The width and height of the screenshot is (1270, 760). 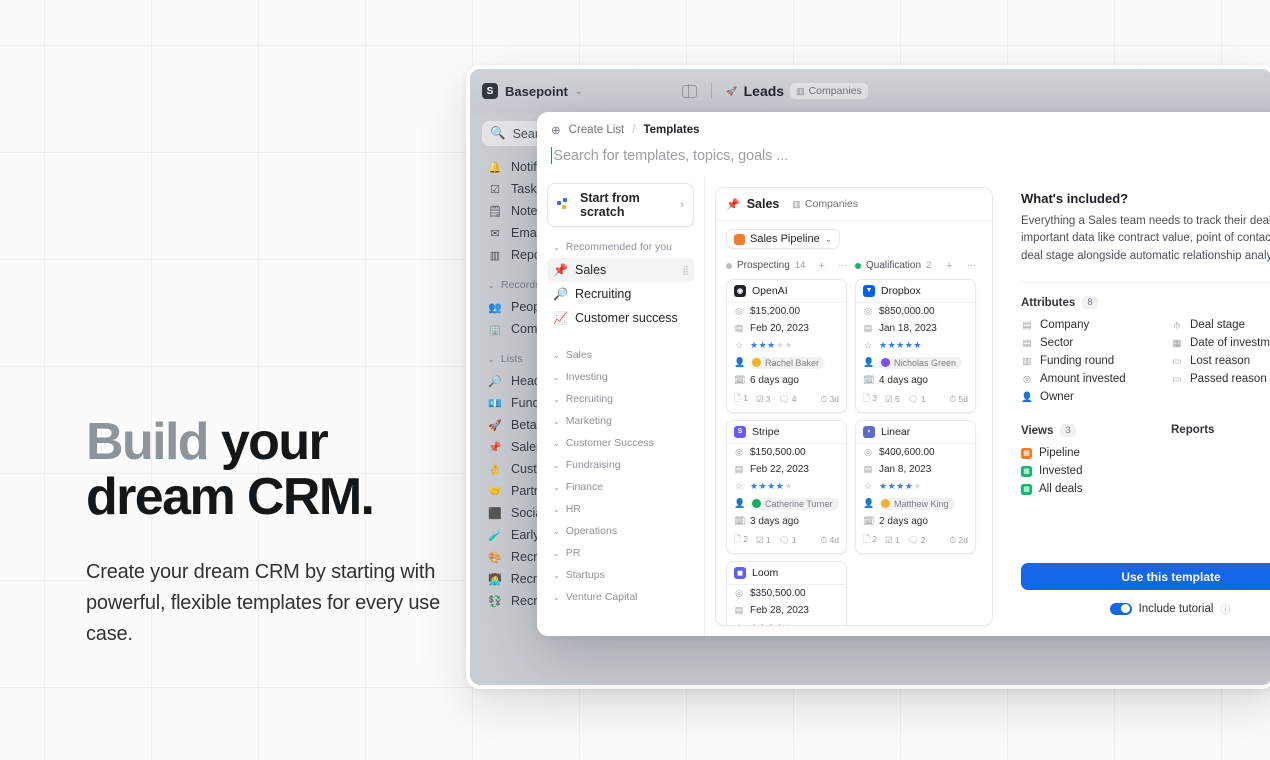 What do you see at coordinates (620, 270) in the screenshot?
I see `recommended-item-sales: 📌 Sales ⣿` at bounding box center [620, 270].